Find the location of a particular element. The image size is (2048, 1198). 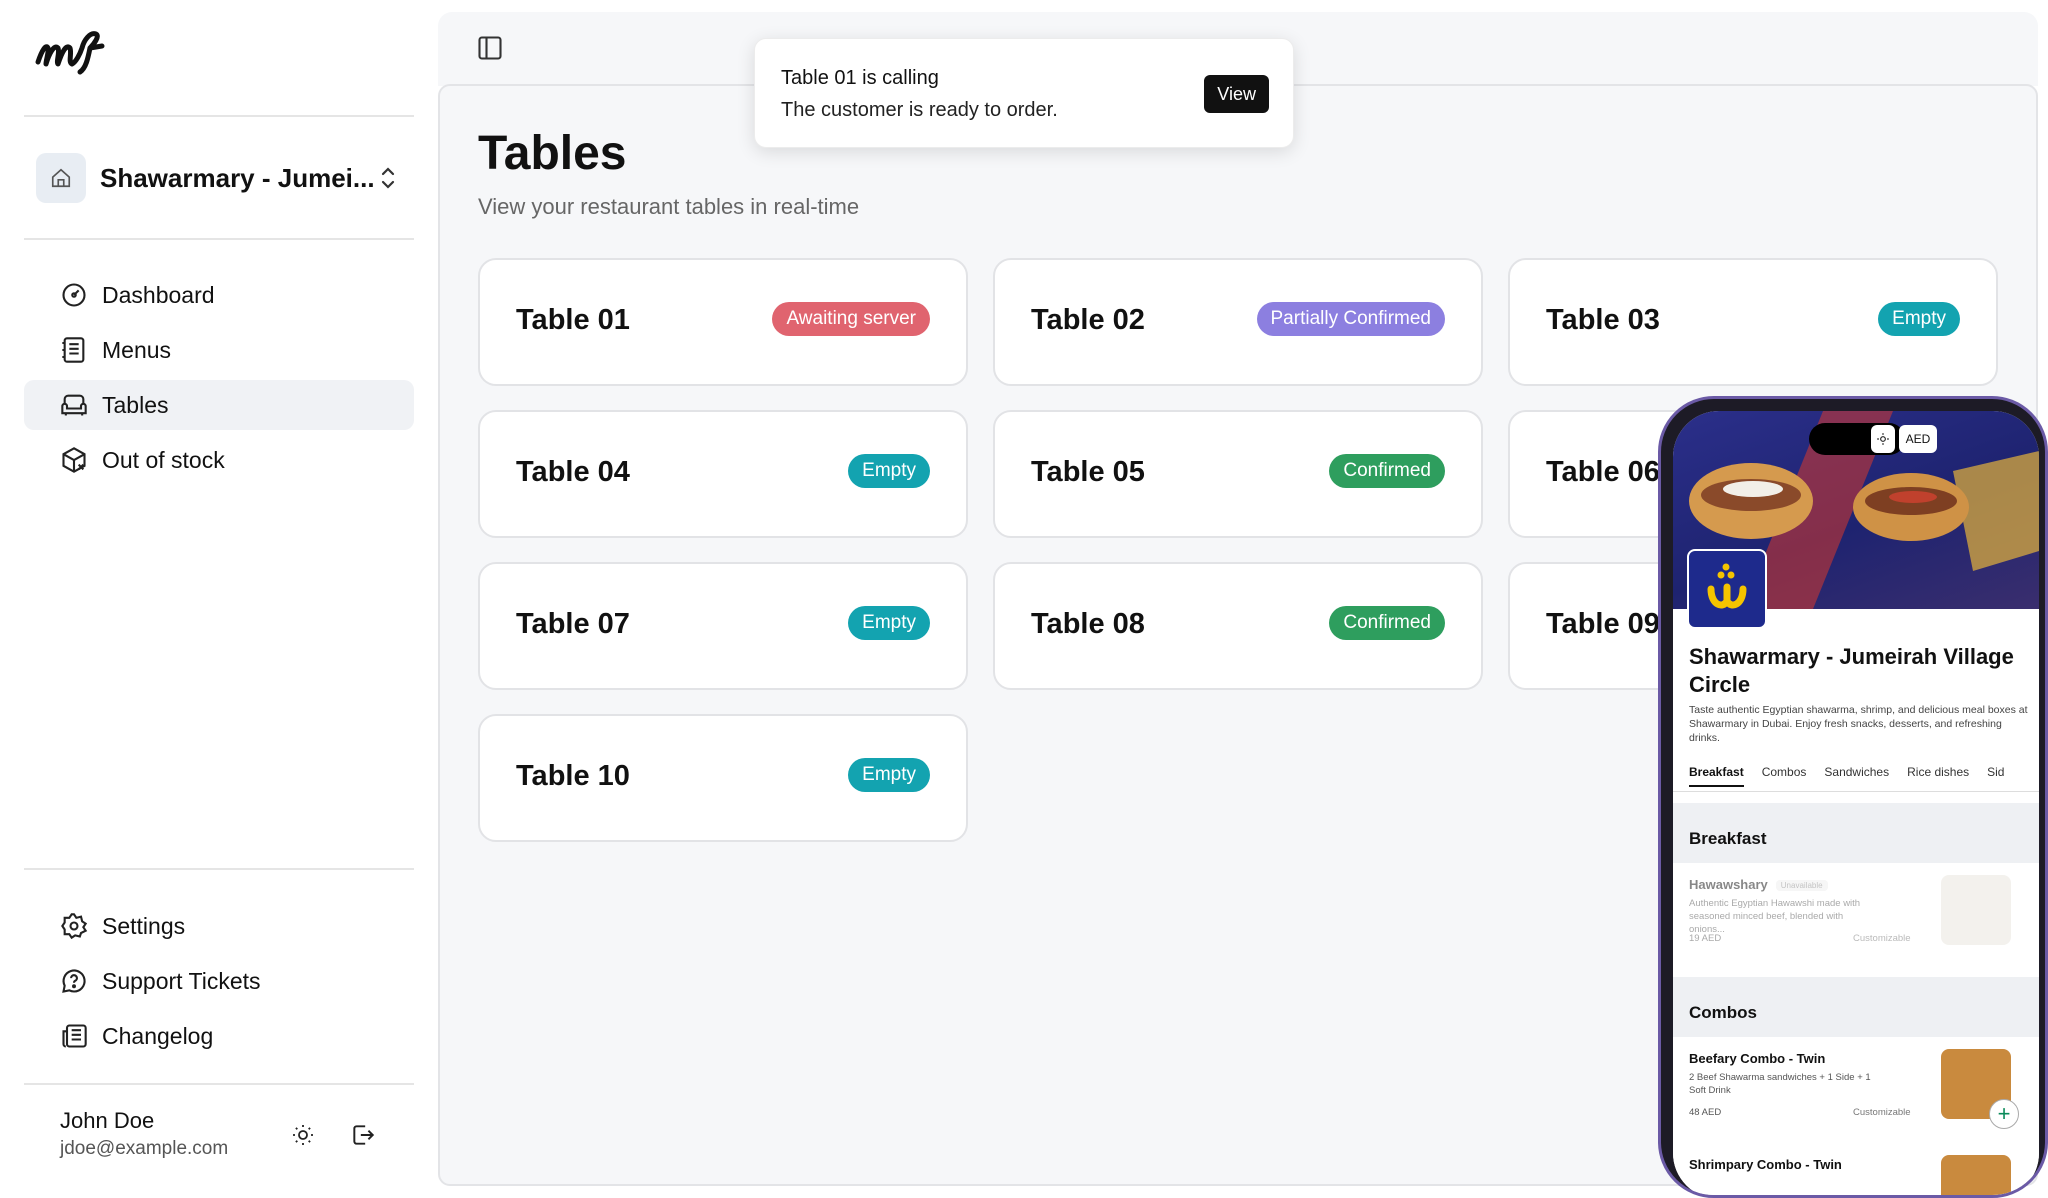

tab-combos: Combos is located at coordinates (1784, 776).